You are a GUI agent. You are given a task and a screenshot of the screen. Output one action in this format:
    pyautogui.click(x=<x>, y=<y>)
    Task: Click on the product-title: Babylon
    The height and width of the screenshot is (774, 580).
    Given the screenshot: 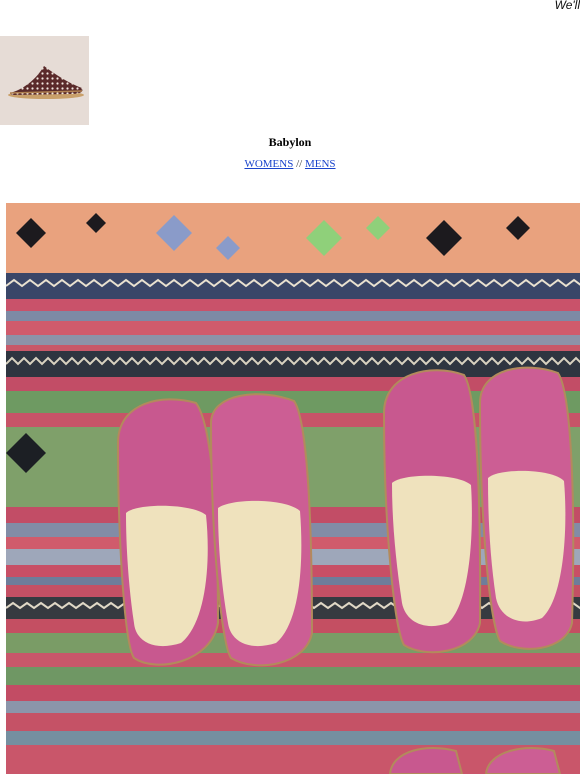 What is the action you would take?
    pyautogui.click(x=290, y=142)
    